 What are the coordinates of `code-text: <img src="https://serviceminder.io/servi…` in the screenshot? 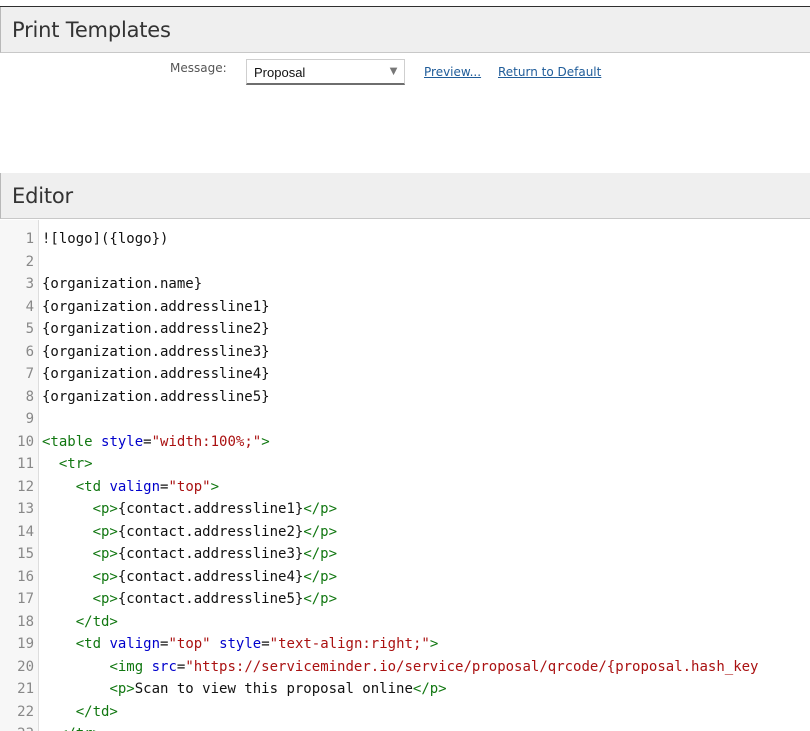 It's located at (400, 667).